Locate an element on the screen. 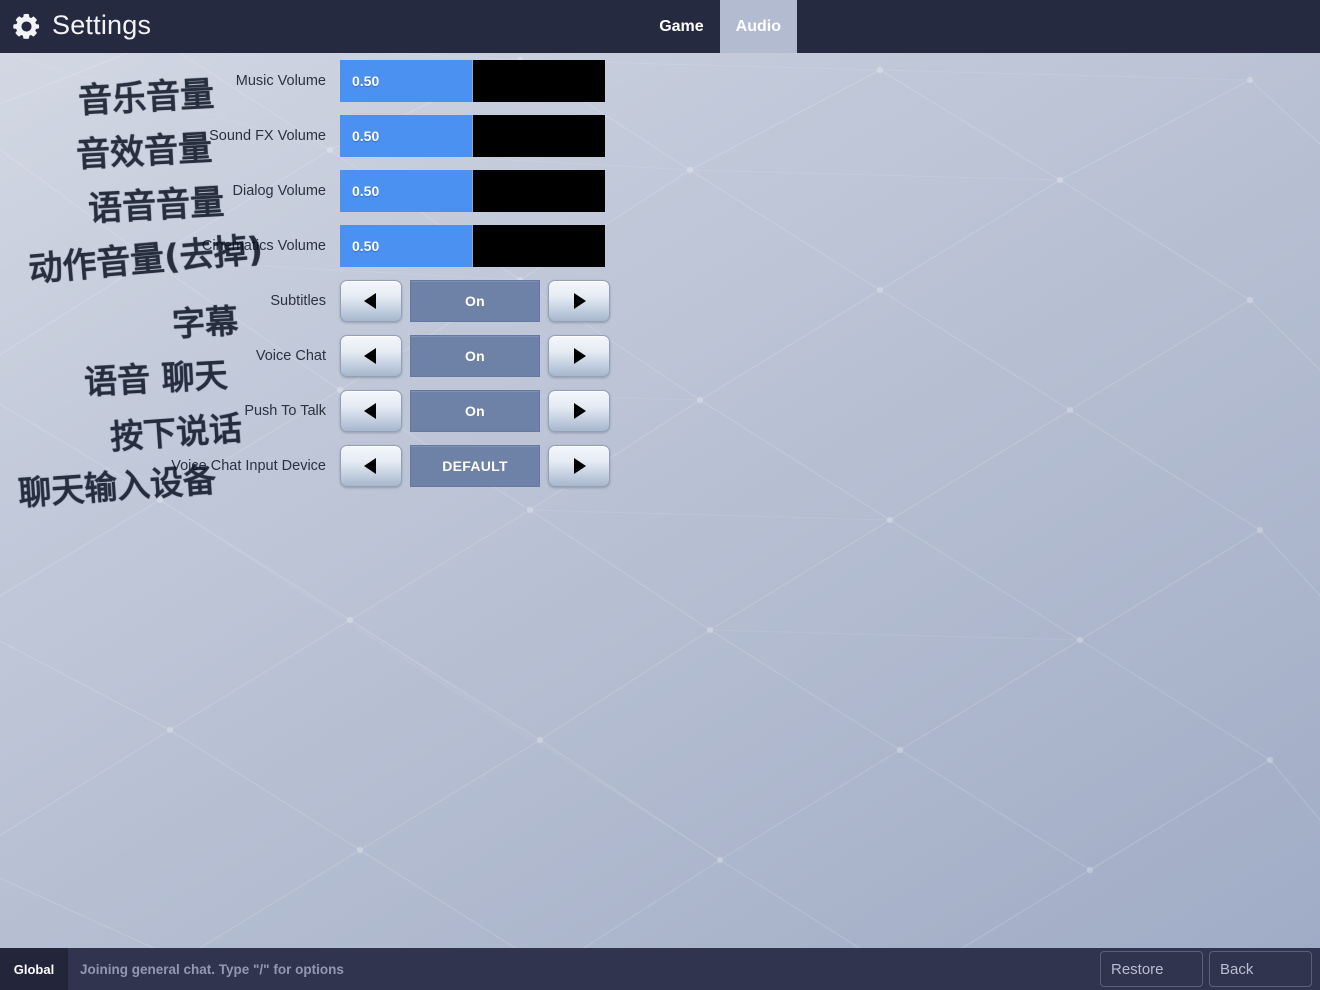 This screenshot has height=990, width=1320. voice-chat-input-device-value: DEFAULT is located at coordinates (475, 465).